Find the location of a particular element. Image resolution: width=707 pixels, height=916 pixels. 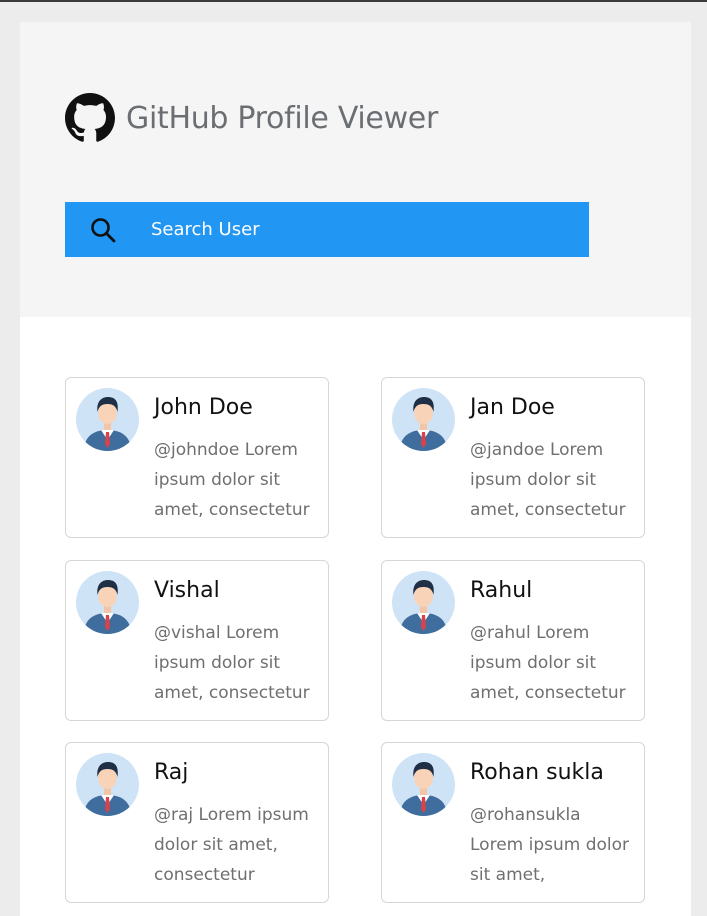

user-description: @rohansukla Lorem ipsum dolor sit amet, is located at coordinates (550, 845).